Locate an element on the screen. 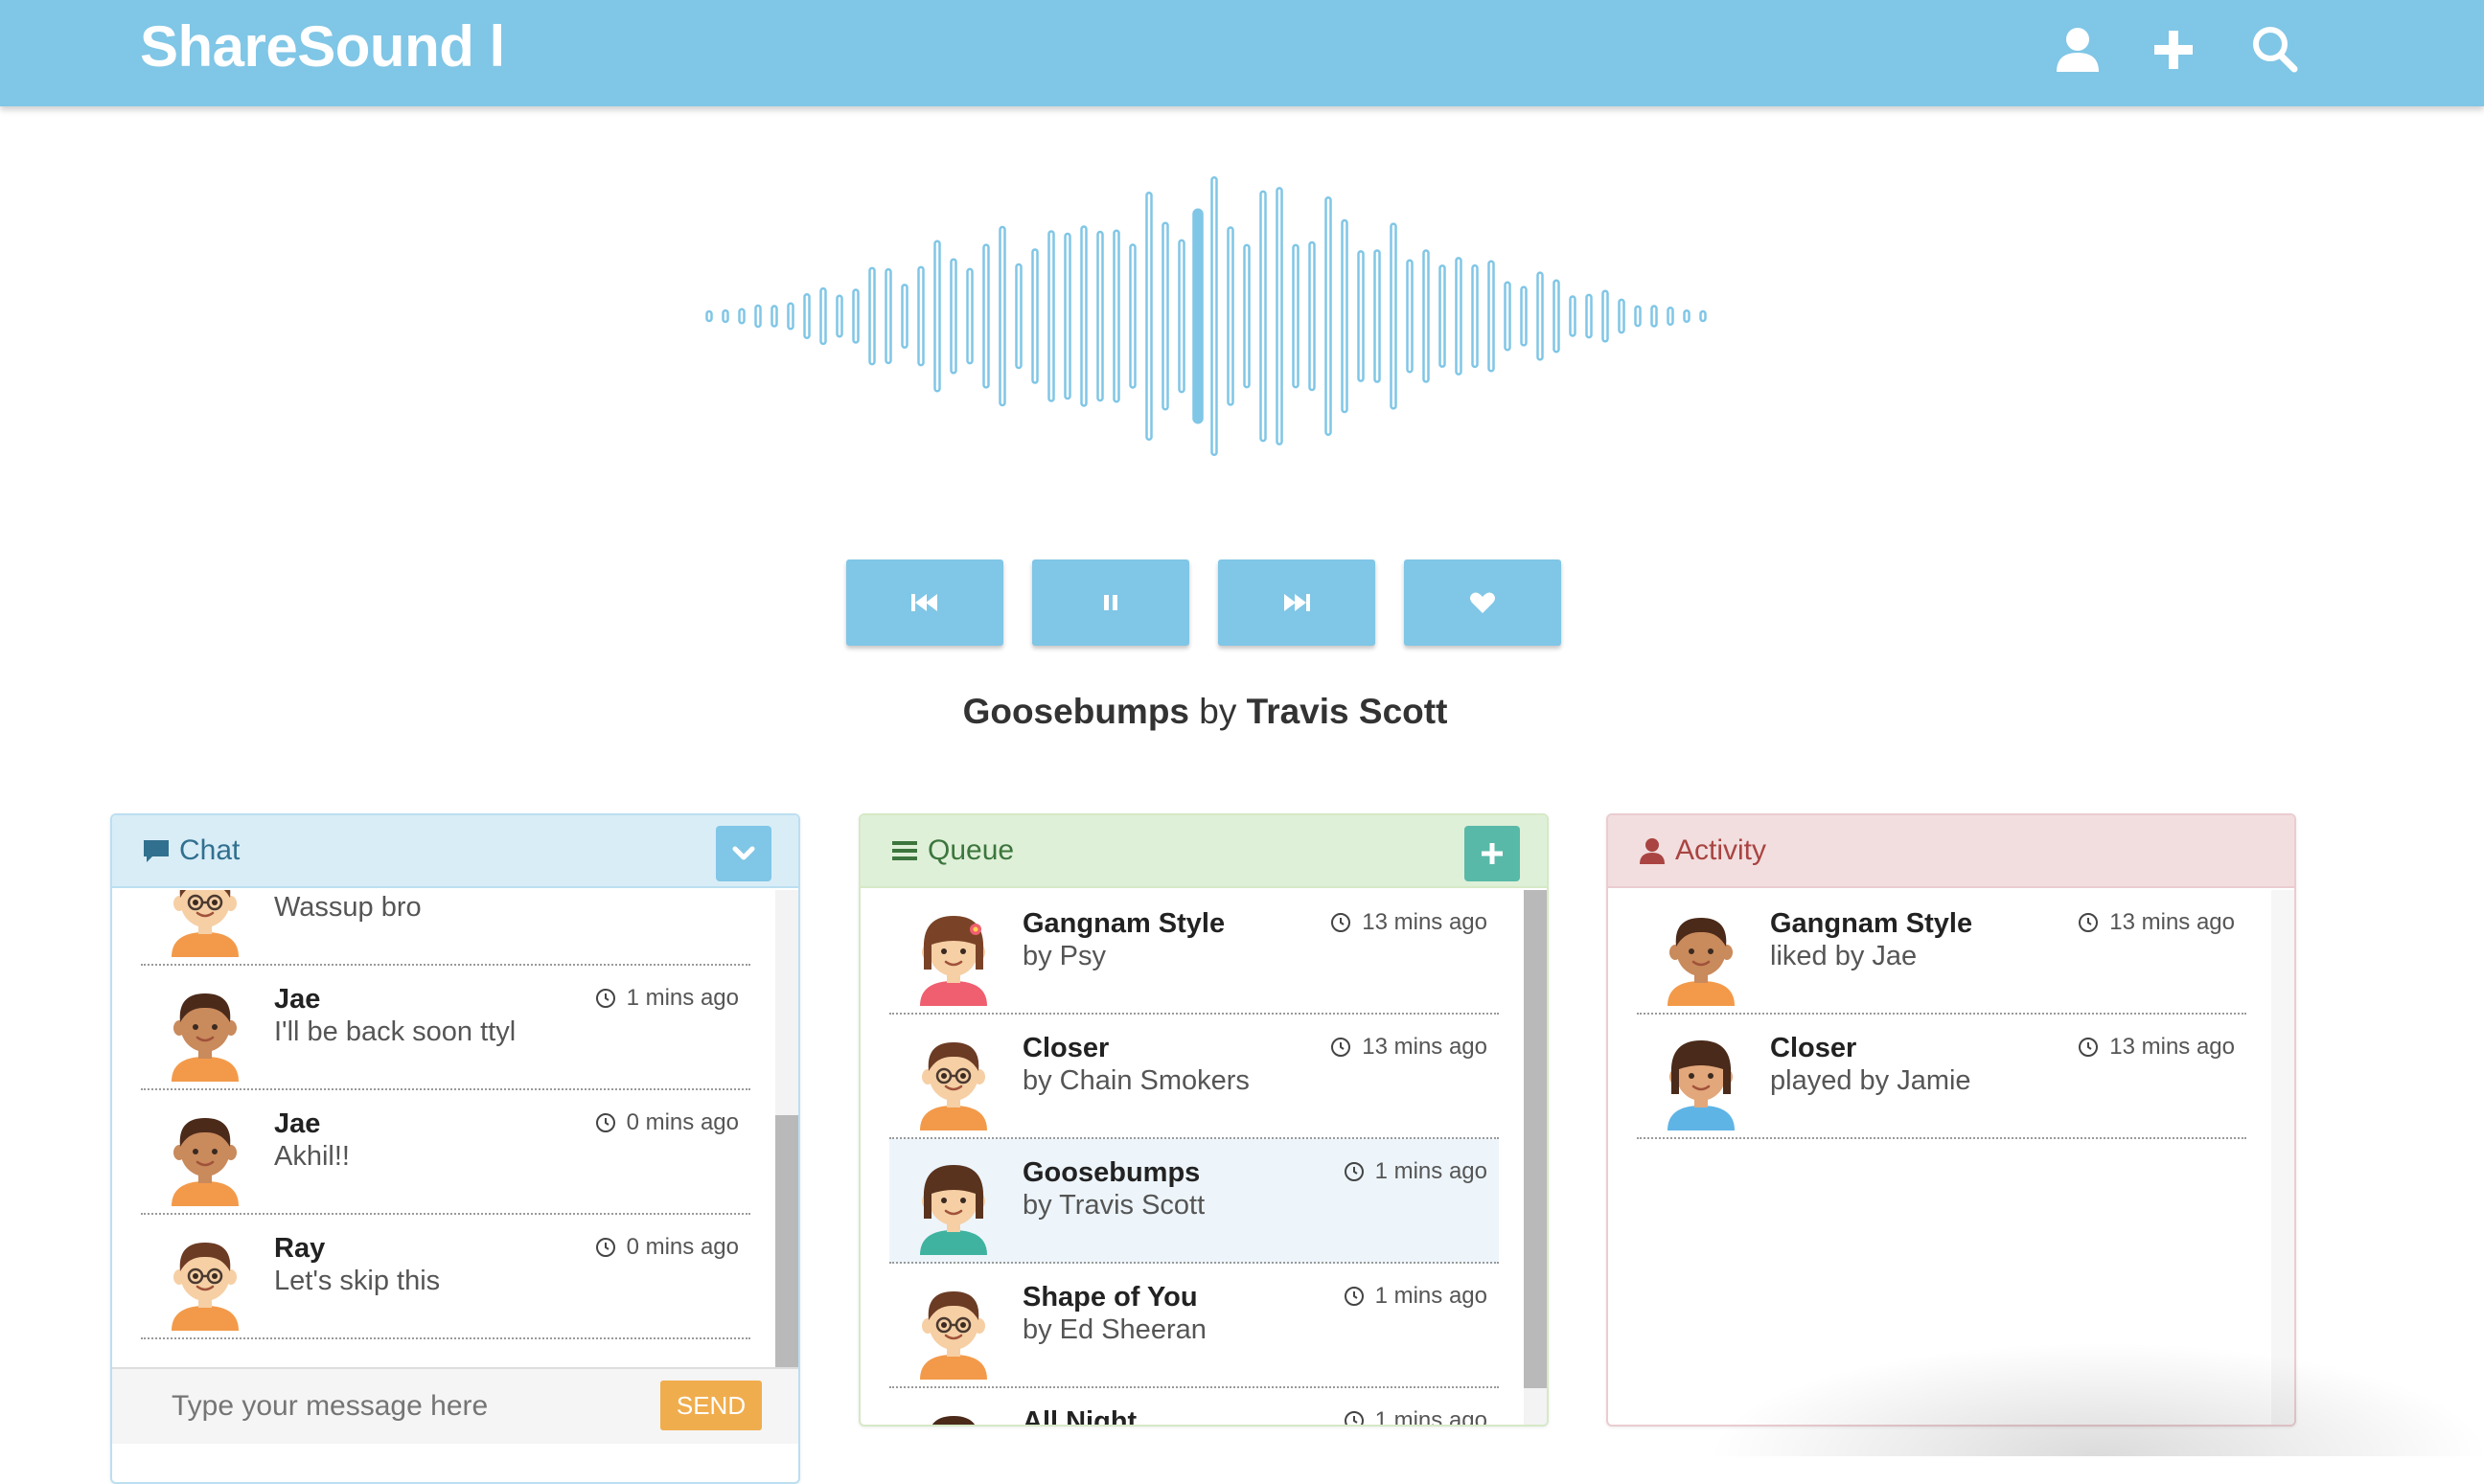  queue-item: Shape of You by Ed Sheeran 1 mins ago is located at coordinates (1194, 1326).